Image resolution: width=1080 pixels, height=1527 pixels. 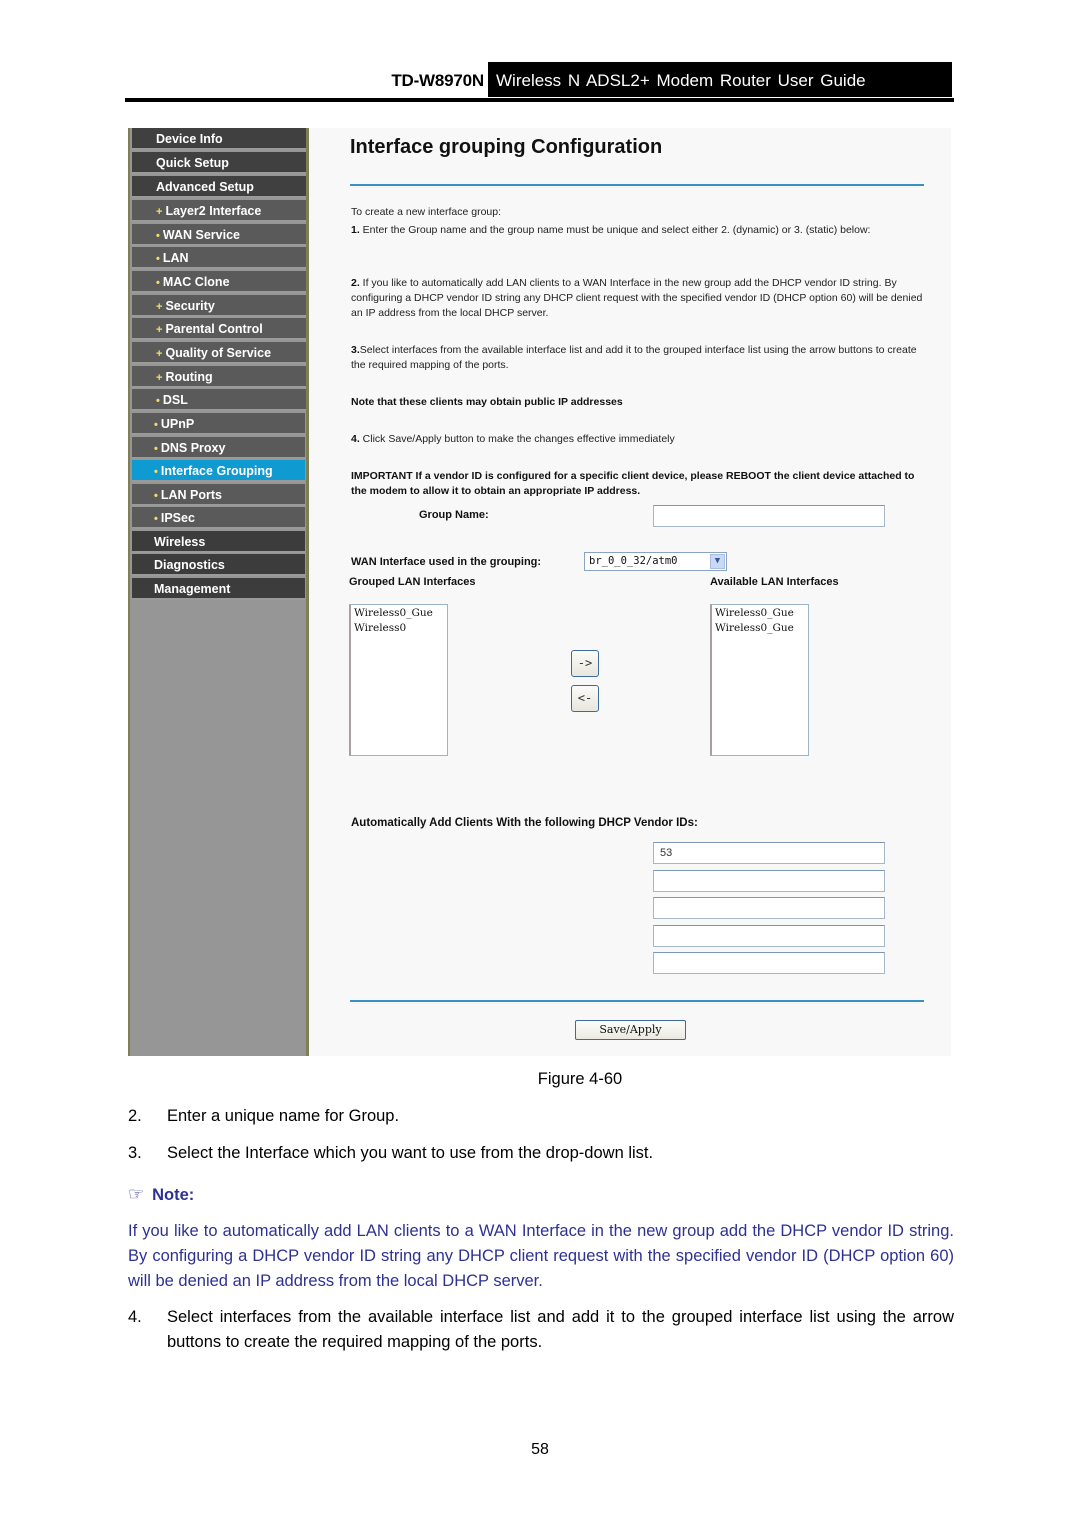 What do you see at coordinates (426, 212) in the screenshot?
I see `intro-text: To create a new interface group:` at bounding box center [426, 212].